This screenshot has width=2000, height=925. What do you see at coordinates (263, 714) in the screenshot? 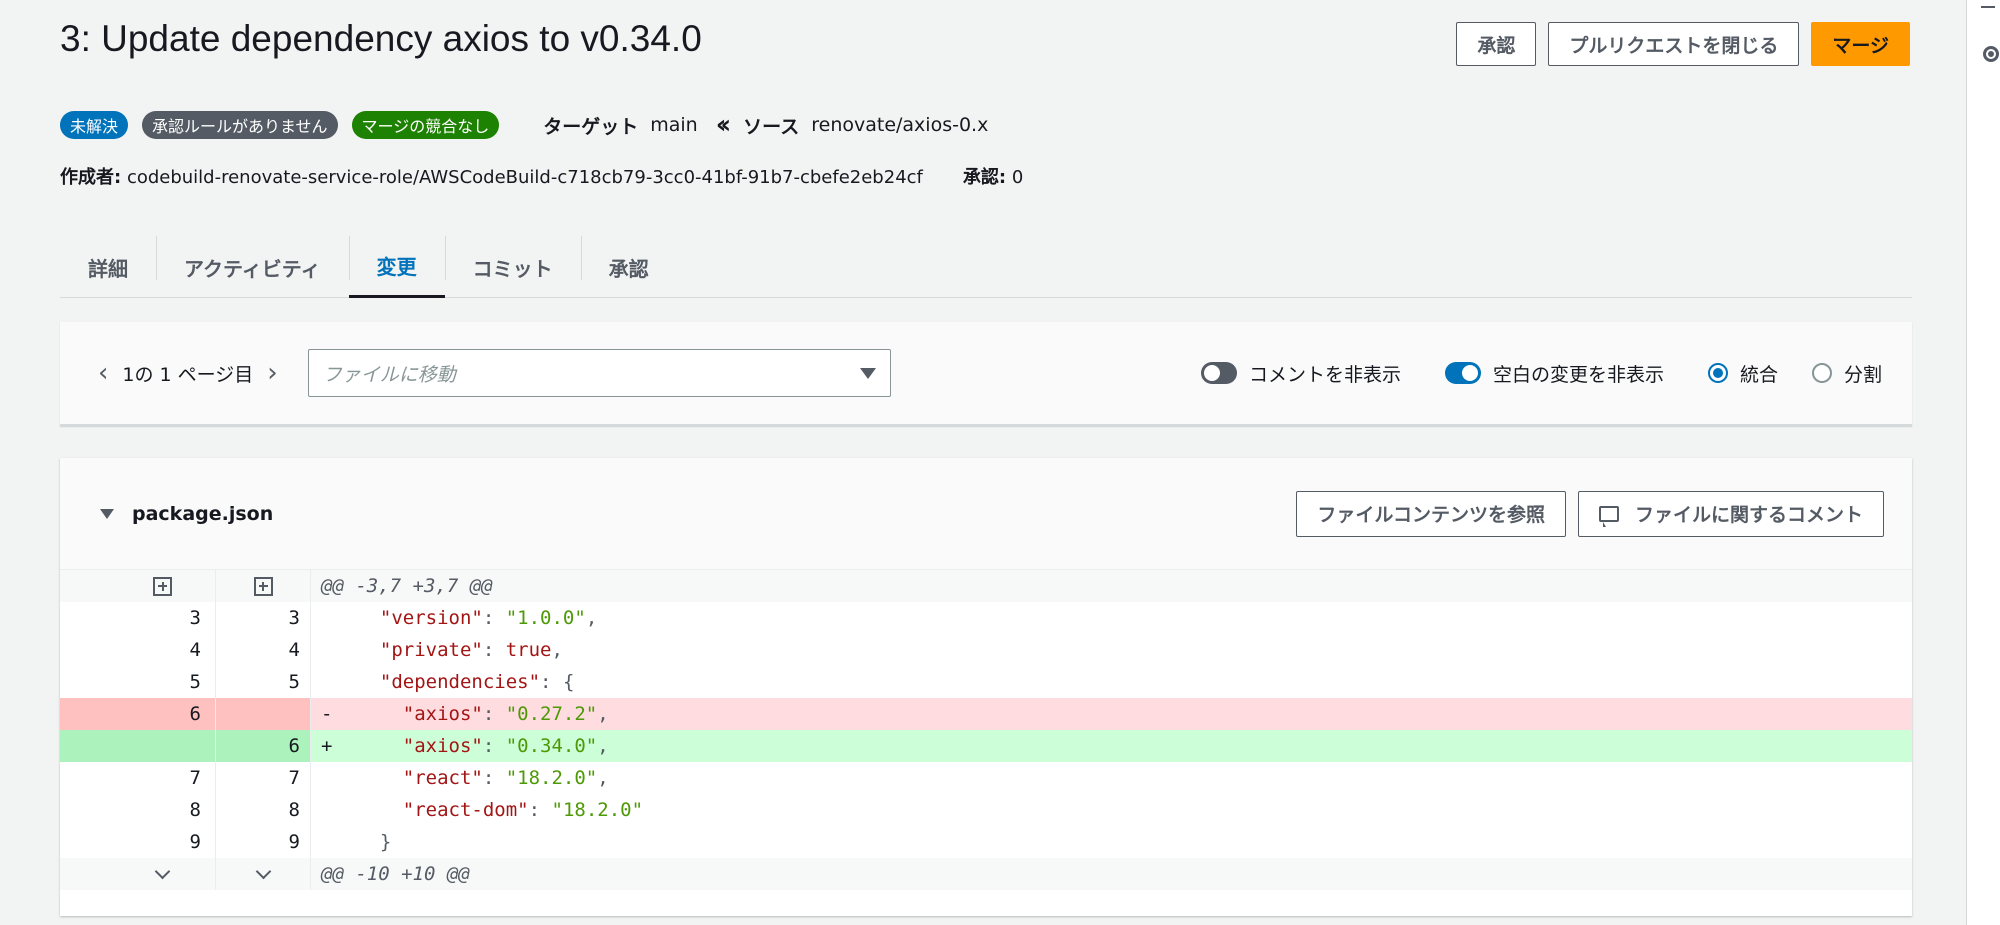
I see `new-line-number` at bounding box center [263, 714].